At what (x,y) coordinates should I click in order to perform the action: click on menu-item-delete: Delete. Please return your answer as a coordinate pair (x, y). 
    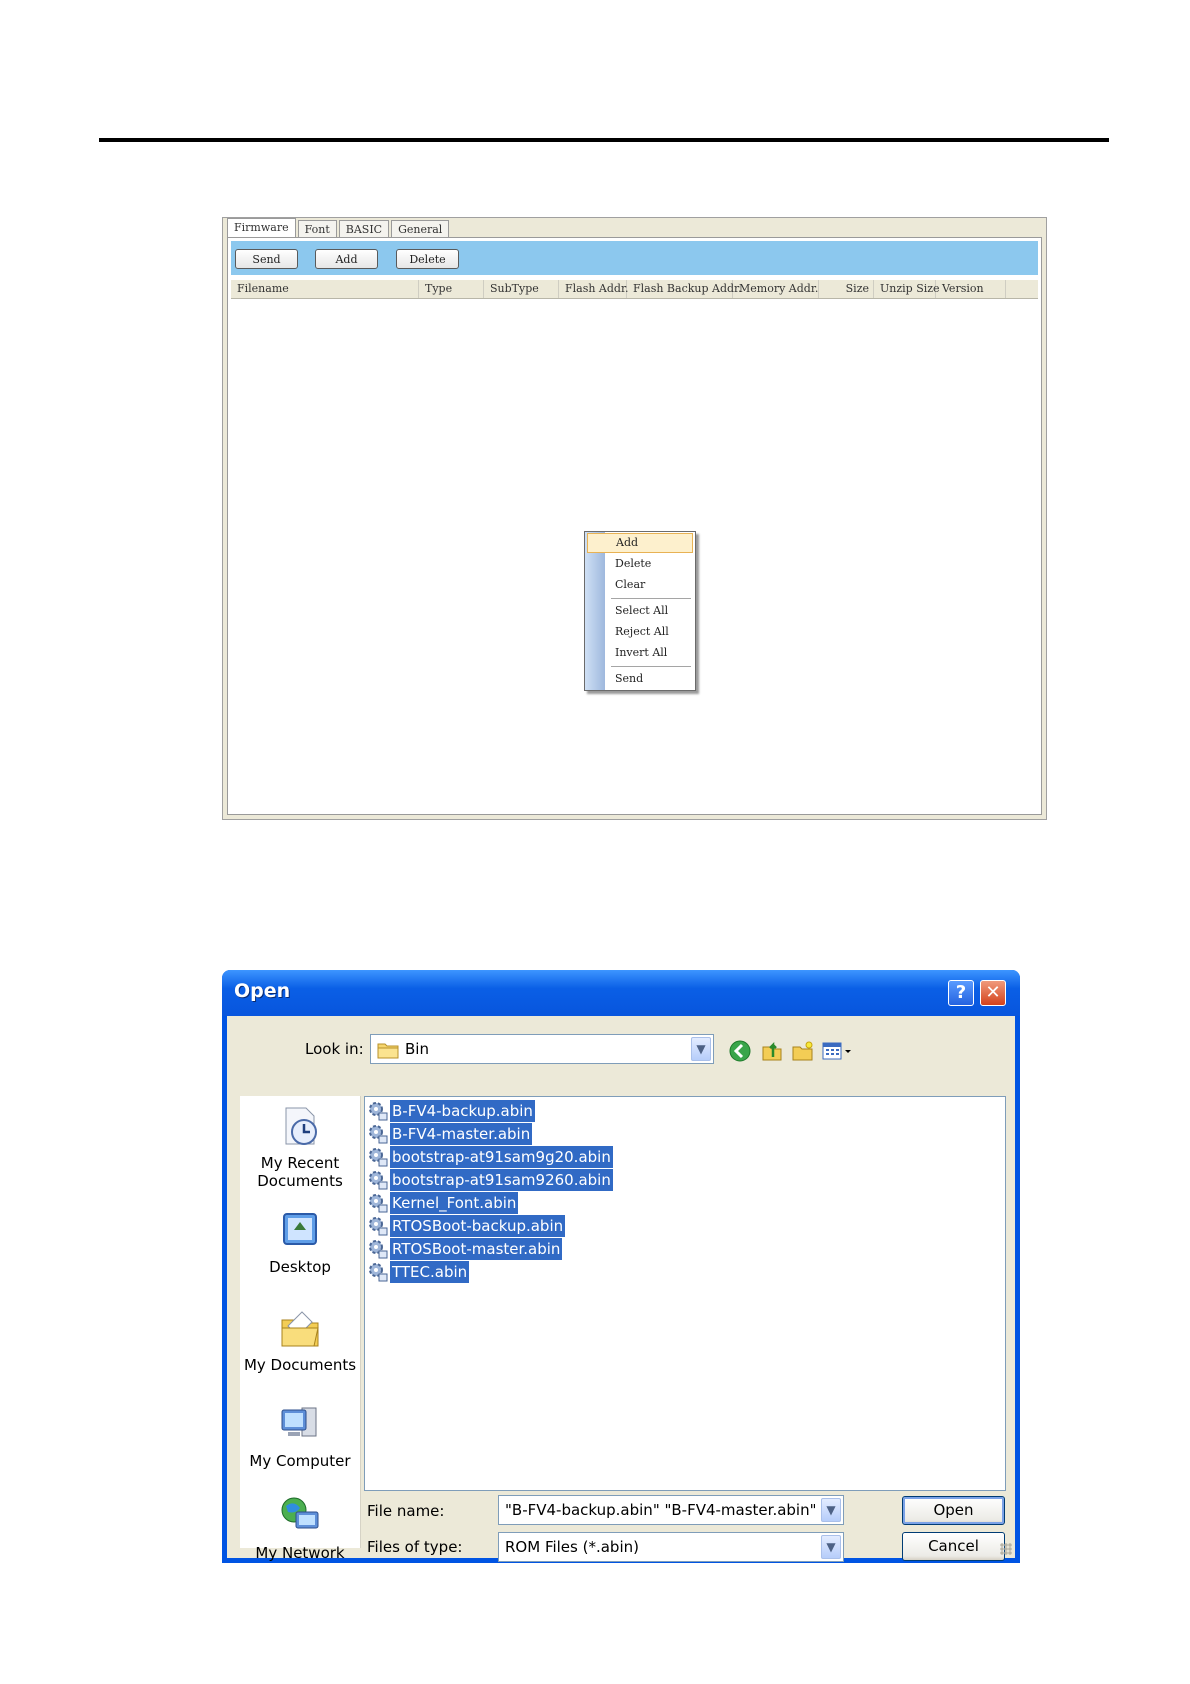
    Looking at the image, I should click on (649, 564).